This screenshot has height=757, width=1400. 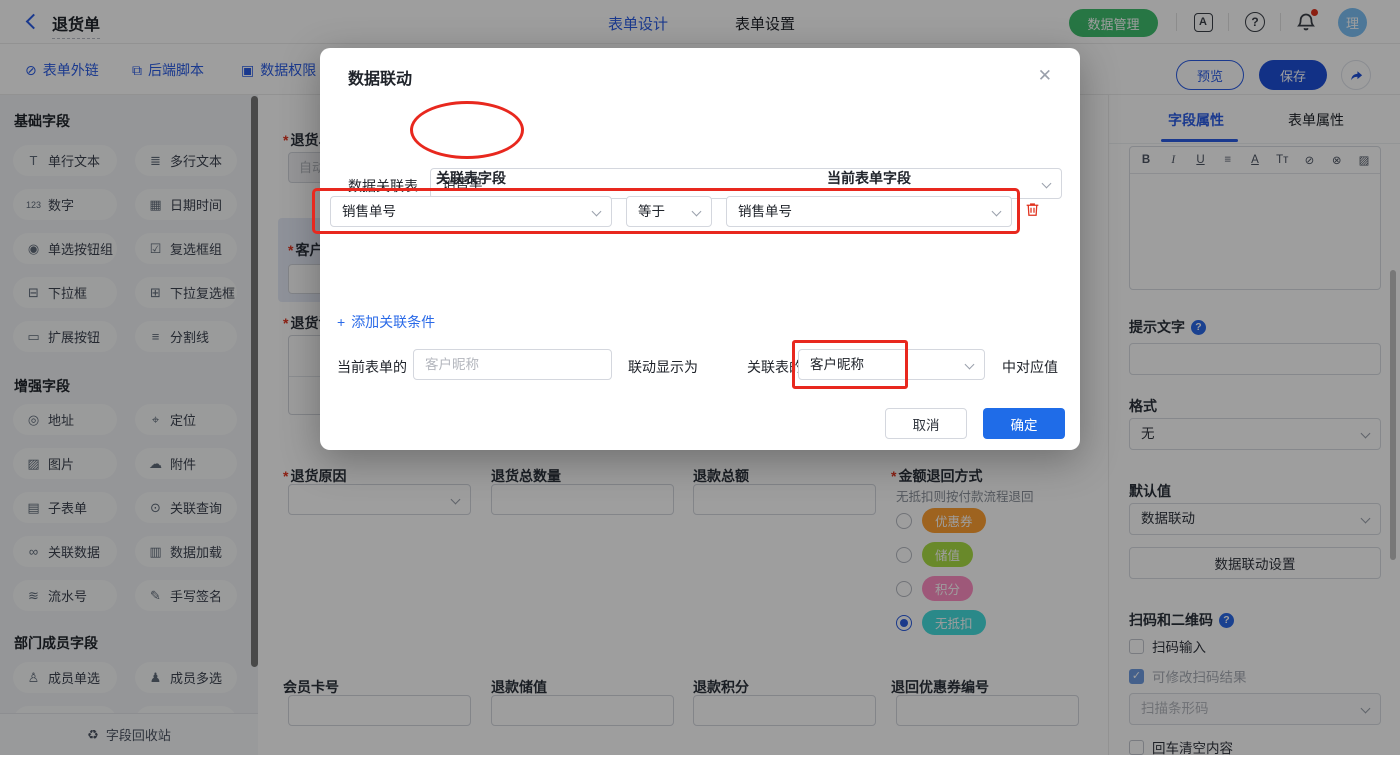 I want to click on linked-table-label: 关联表的, so click(x=775, y=367).